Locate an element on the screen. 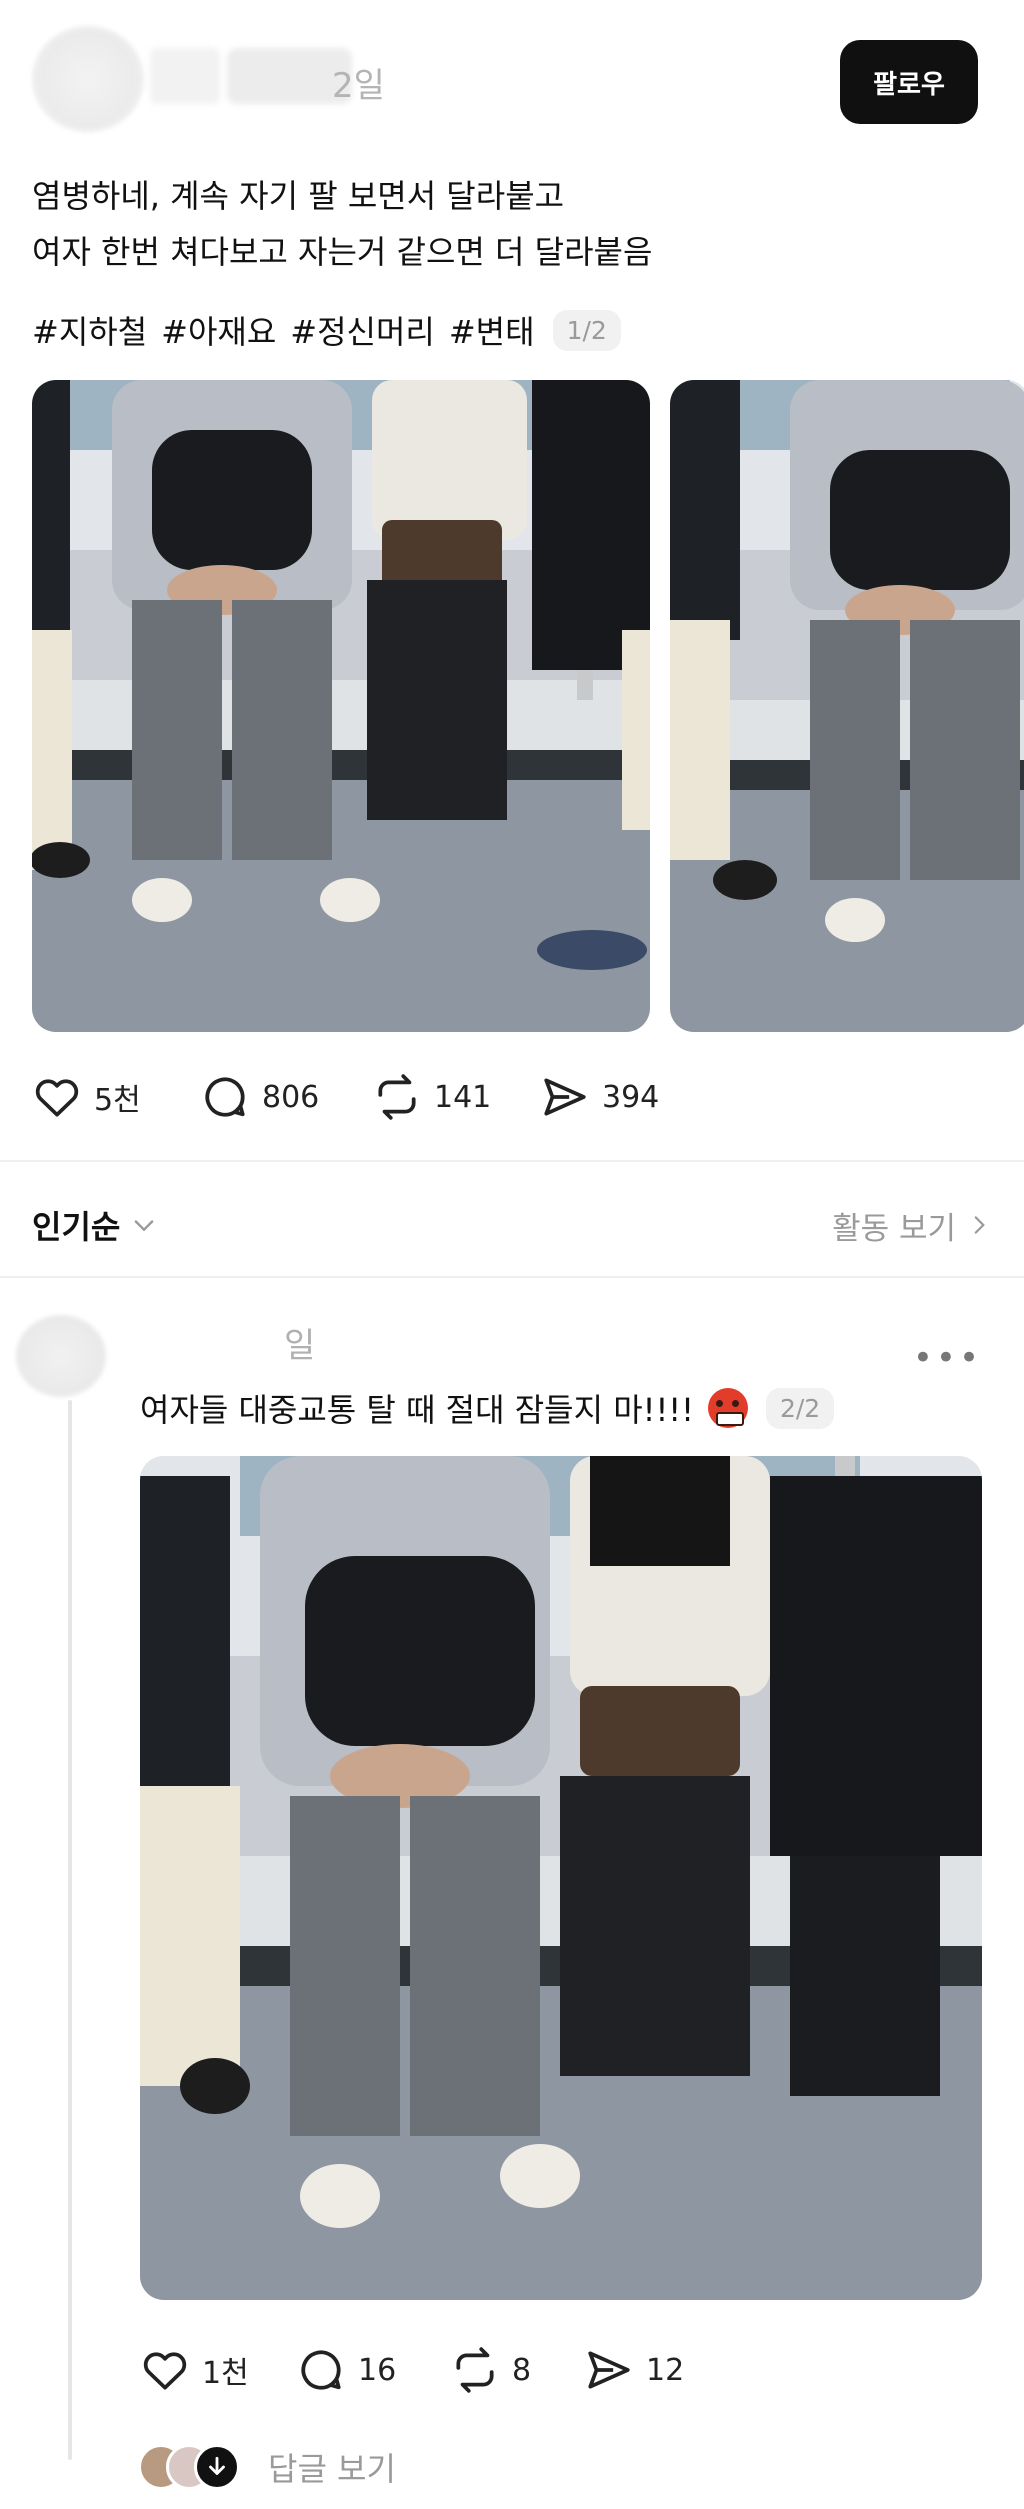 The width and height of the screenshot is (1024, 2509). share-button: 12 is located at coordinates (634, 2370).